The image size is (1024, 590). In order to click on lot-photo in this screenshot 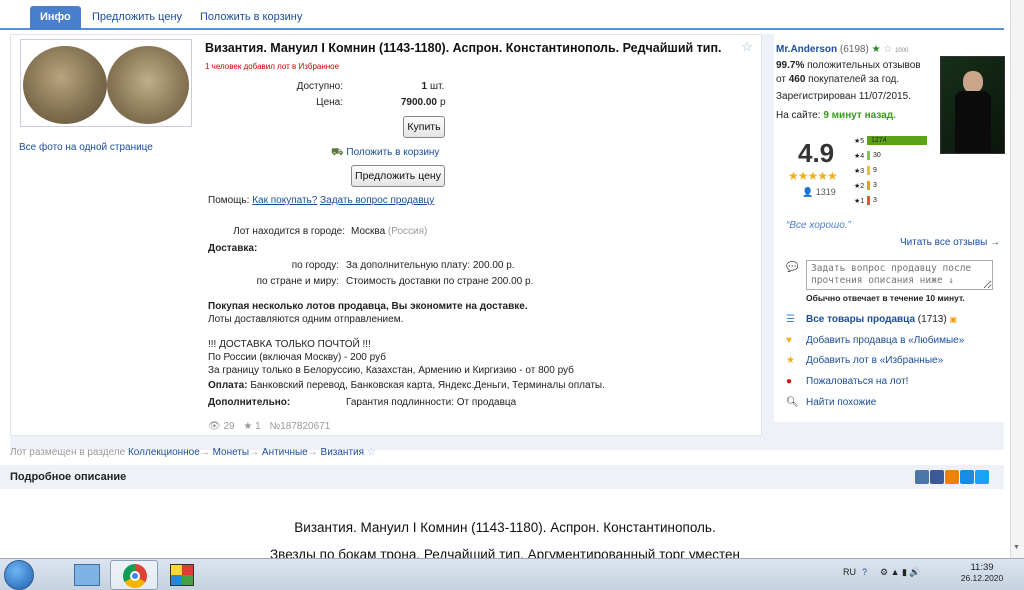, I will do `click(106, 83)`.